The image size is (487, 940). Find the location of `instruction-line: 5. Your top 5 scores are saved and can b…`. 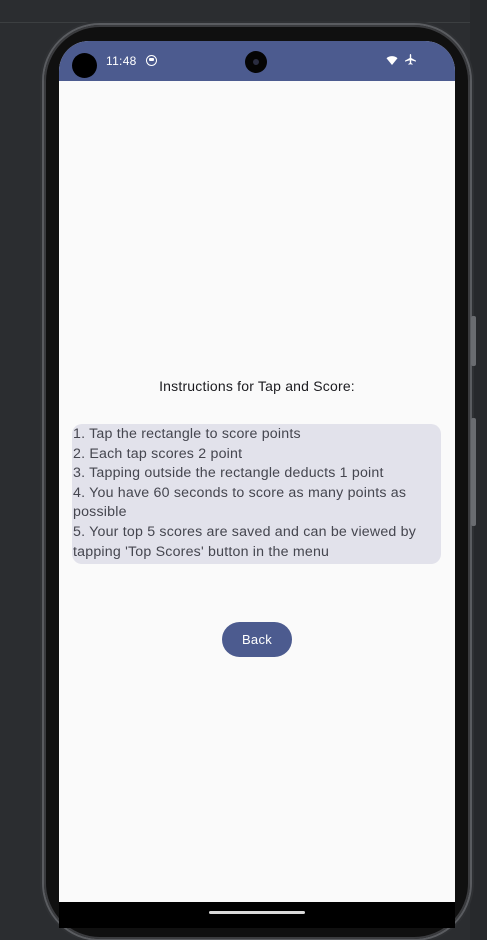

instruction-line: 5. Your top 5 scores are saved and can b… is located at coordinates (245, 531).